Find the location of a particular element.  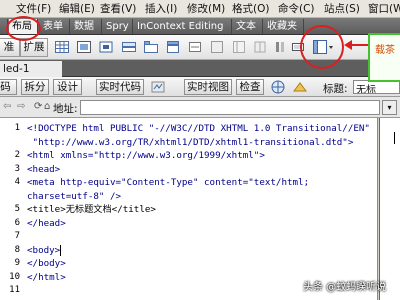

file-management-icon is located at coordinates (300, 87).